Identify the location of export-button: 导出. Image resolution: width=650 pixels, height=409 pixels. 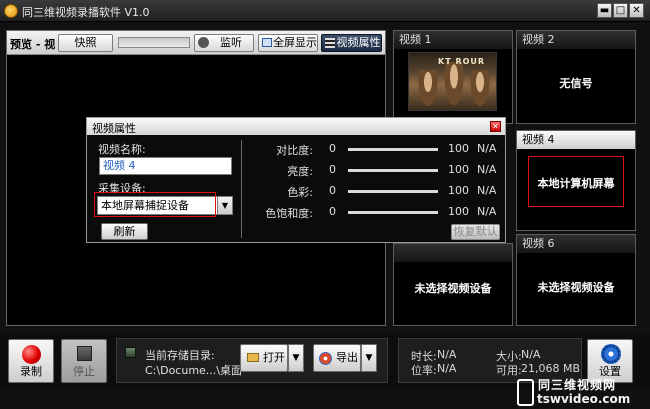
(337, 358).